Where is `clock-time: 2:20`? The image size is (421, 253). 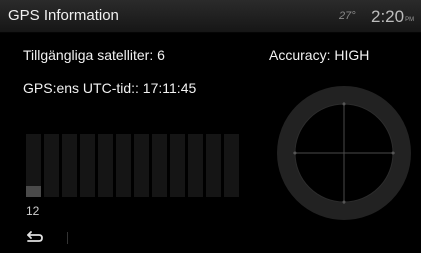
clock-time: 2:20 is located at coordinates (388, 16).